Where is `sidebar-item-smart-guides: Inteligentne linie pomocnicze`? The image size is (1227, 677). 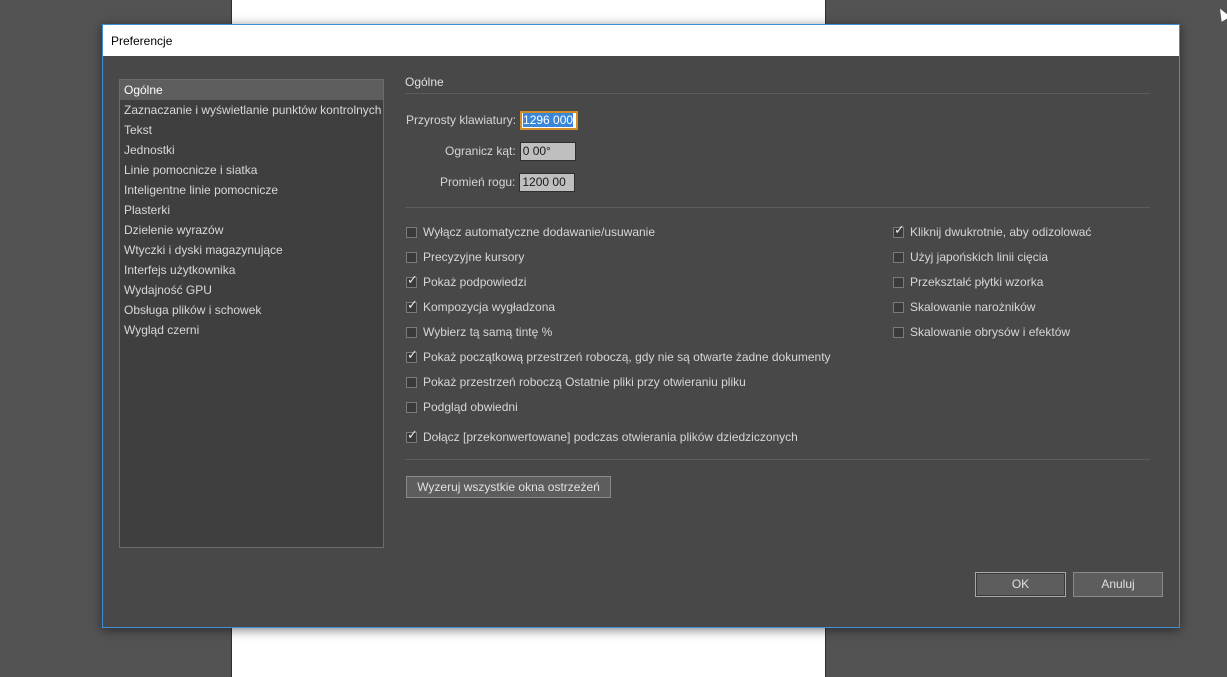 sidebar-item-smart-guides: Inteligentne linie pomocnicze is located at coordinates (251, 190).